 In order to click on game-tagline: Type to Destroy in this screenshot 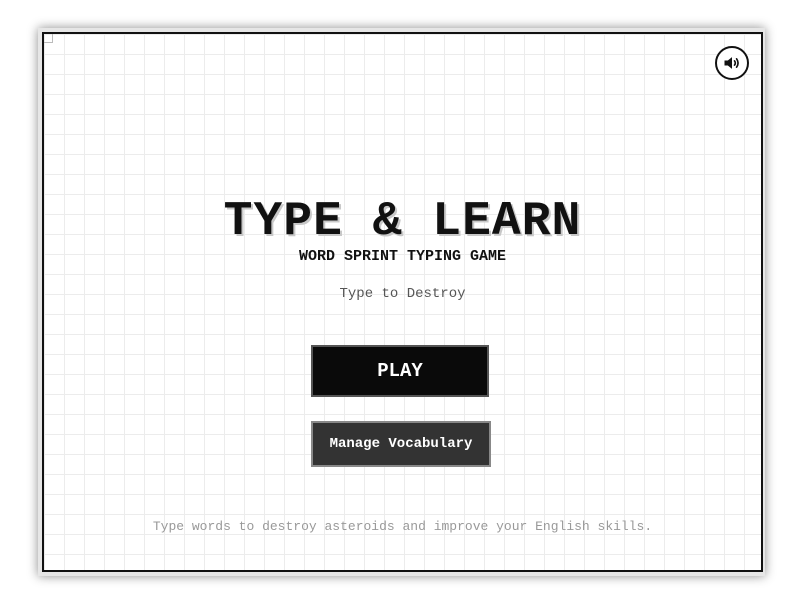, I will do `click(402, 294)`.